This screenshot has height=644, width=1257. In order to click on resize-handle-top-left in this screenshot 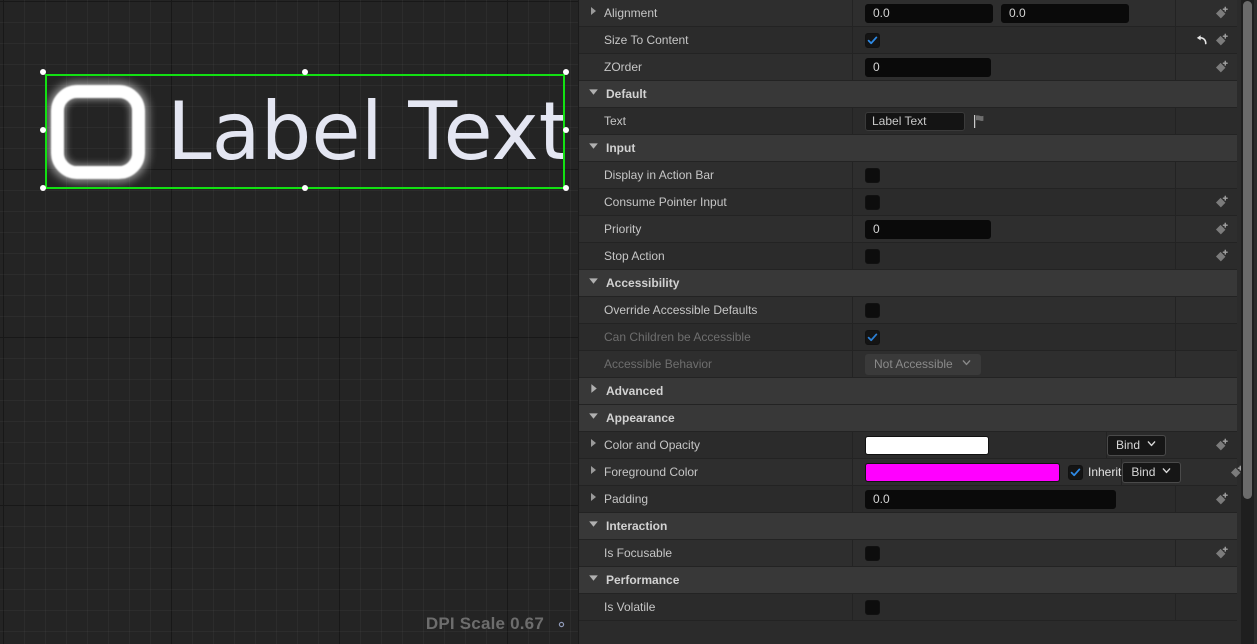, I will do `click(43, 72)`.